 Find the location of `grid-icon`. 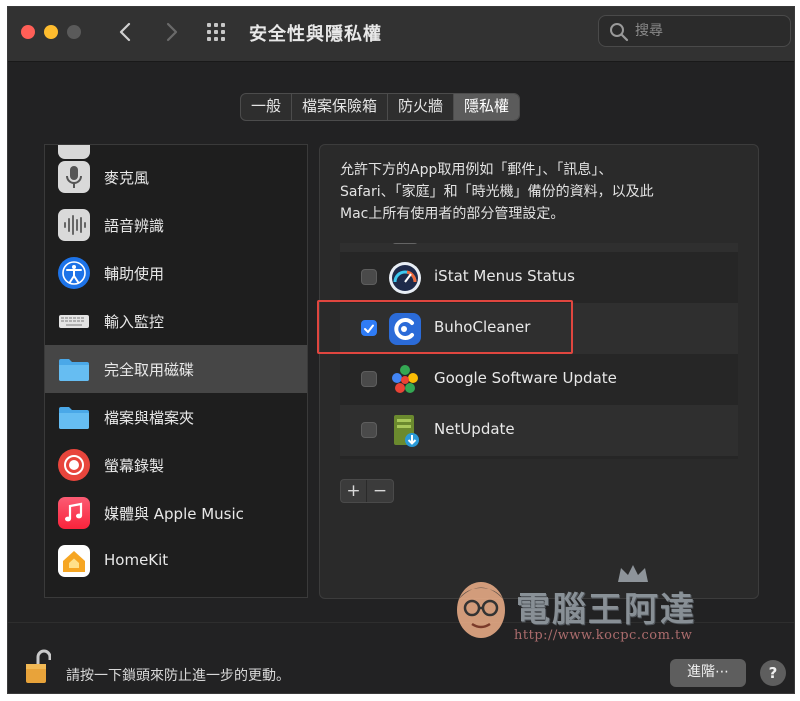

grid-icon is located at coordinates (216, 32).